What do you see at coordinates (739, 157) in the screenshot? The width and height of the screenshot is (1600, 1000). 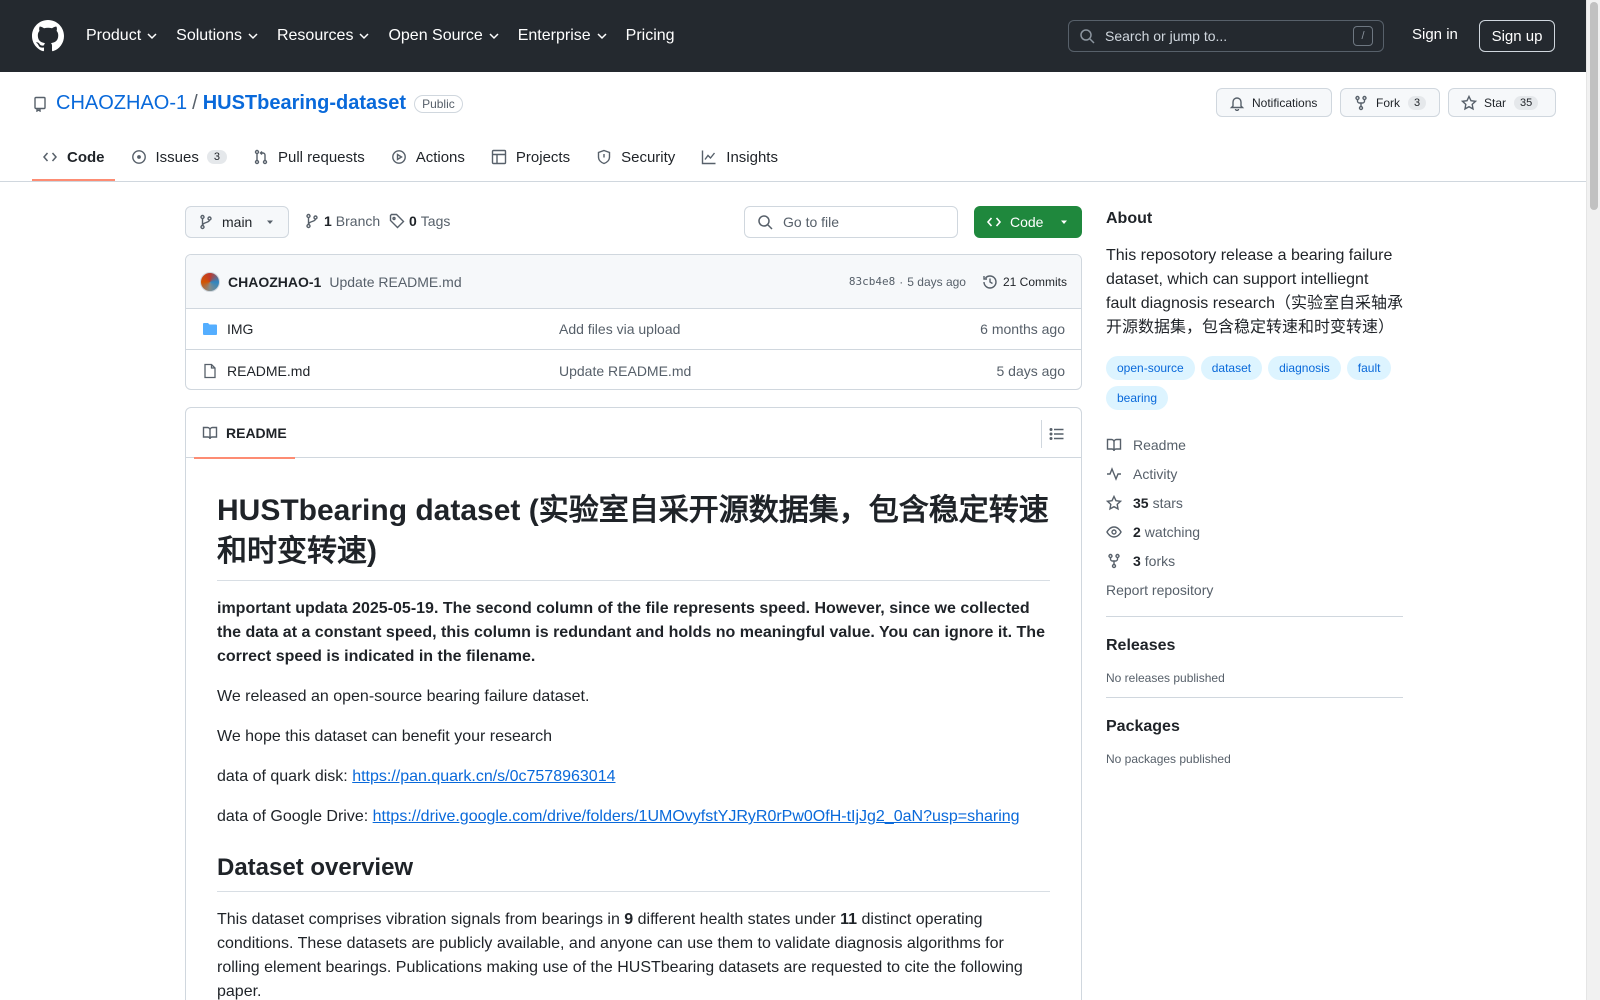 I see `tab-insights: Insights` at bounding box center [739, 157].